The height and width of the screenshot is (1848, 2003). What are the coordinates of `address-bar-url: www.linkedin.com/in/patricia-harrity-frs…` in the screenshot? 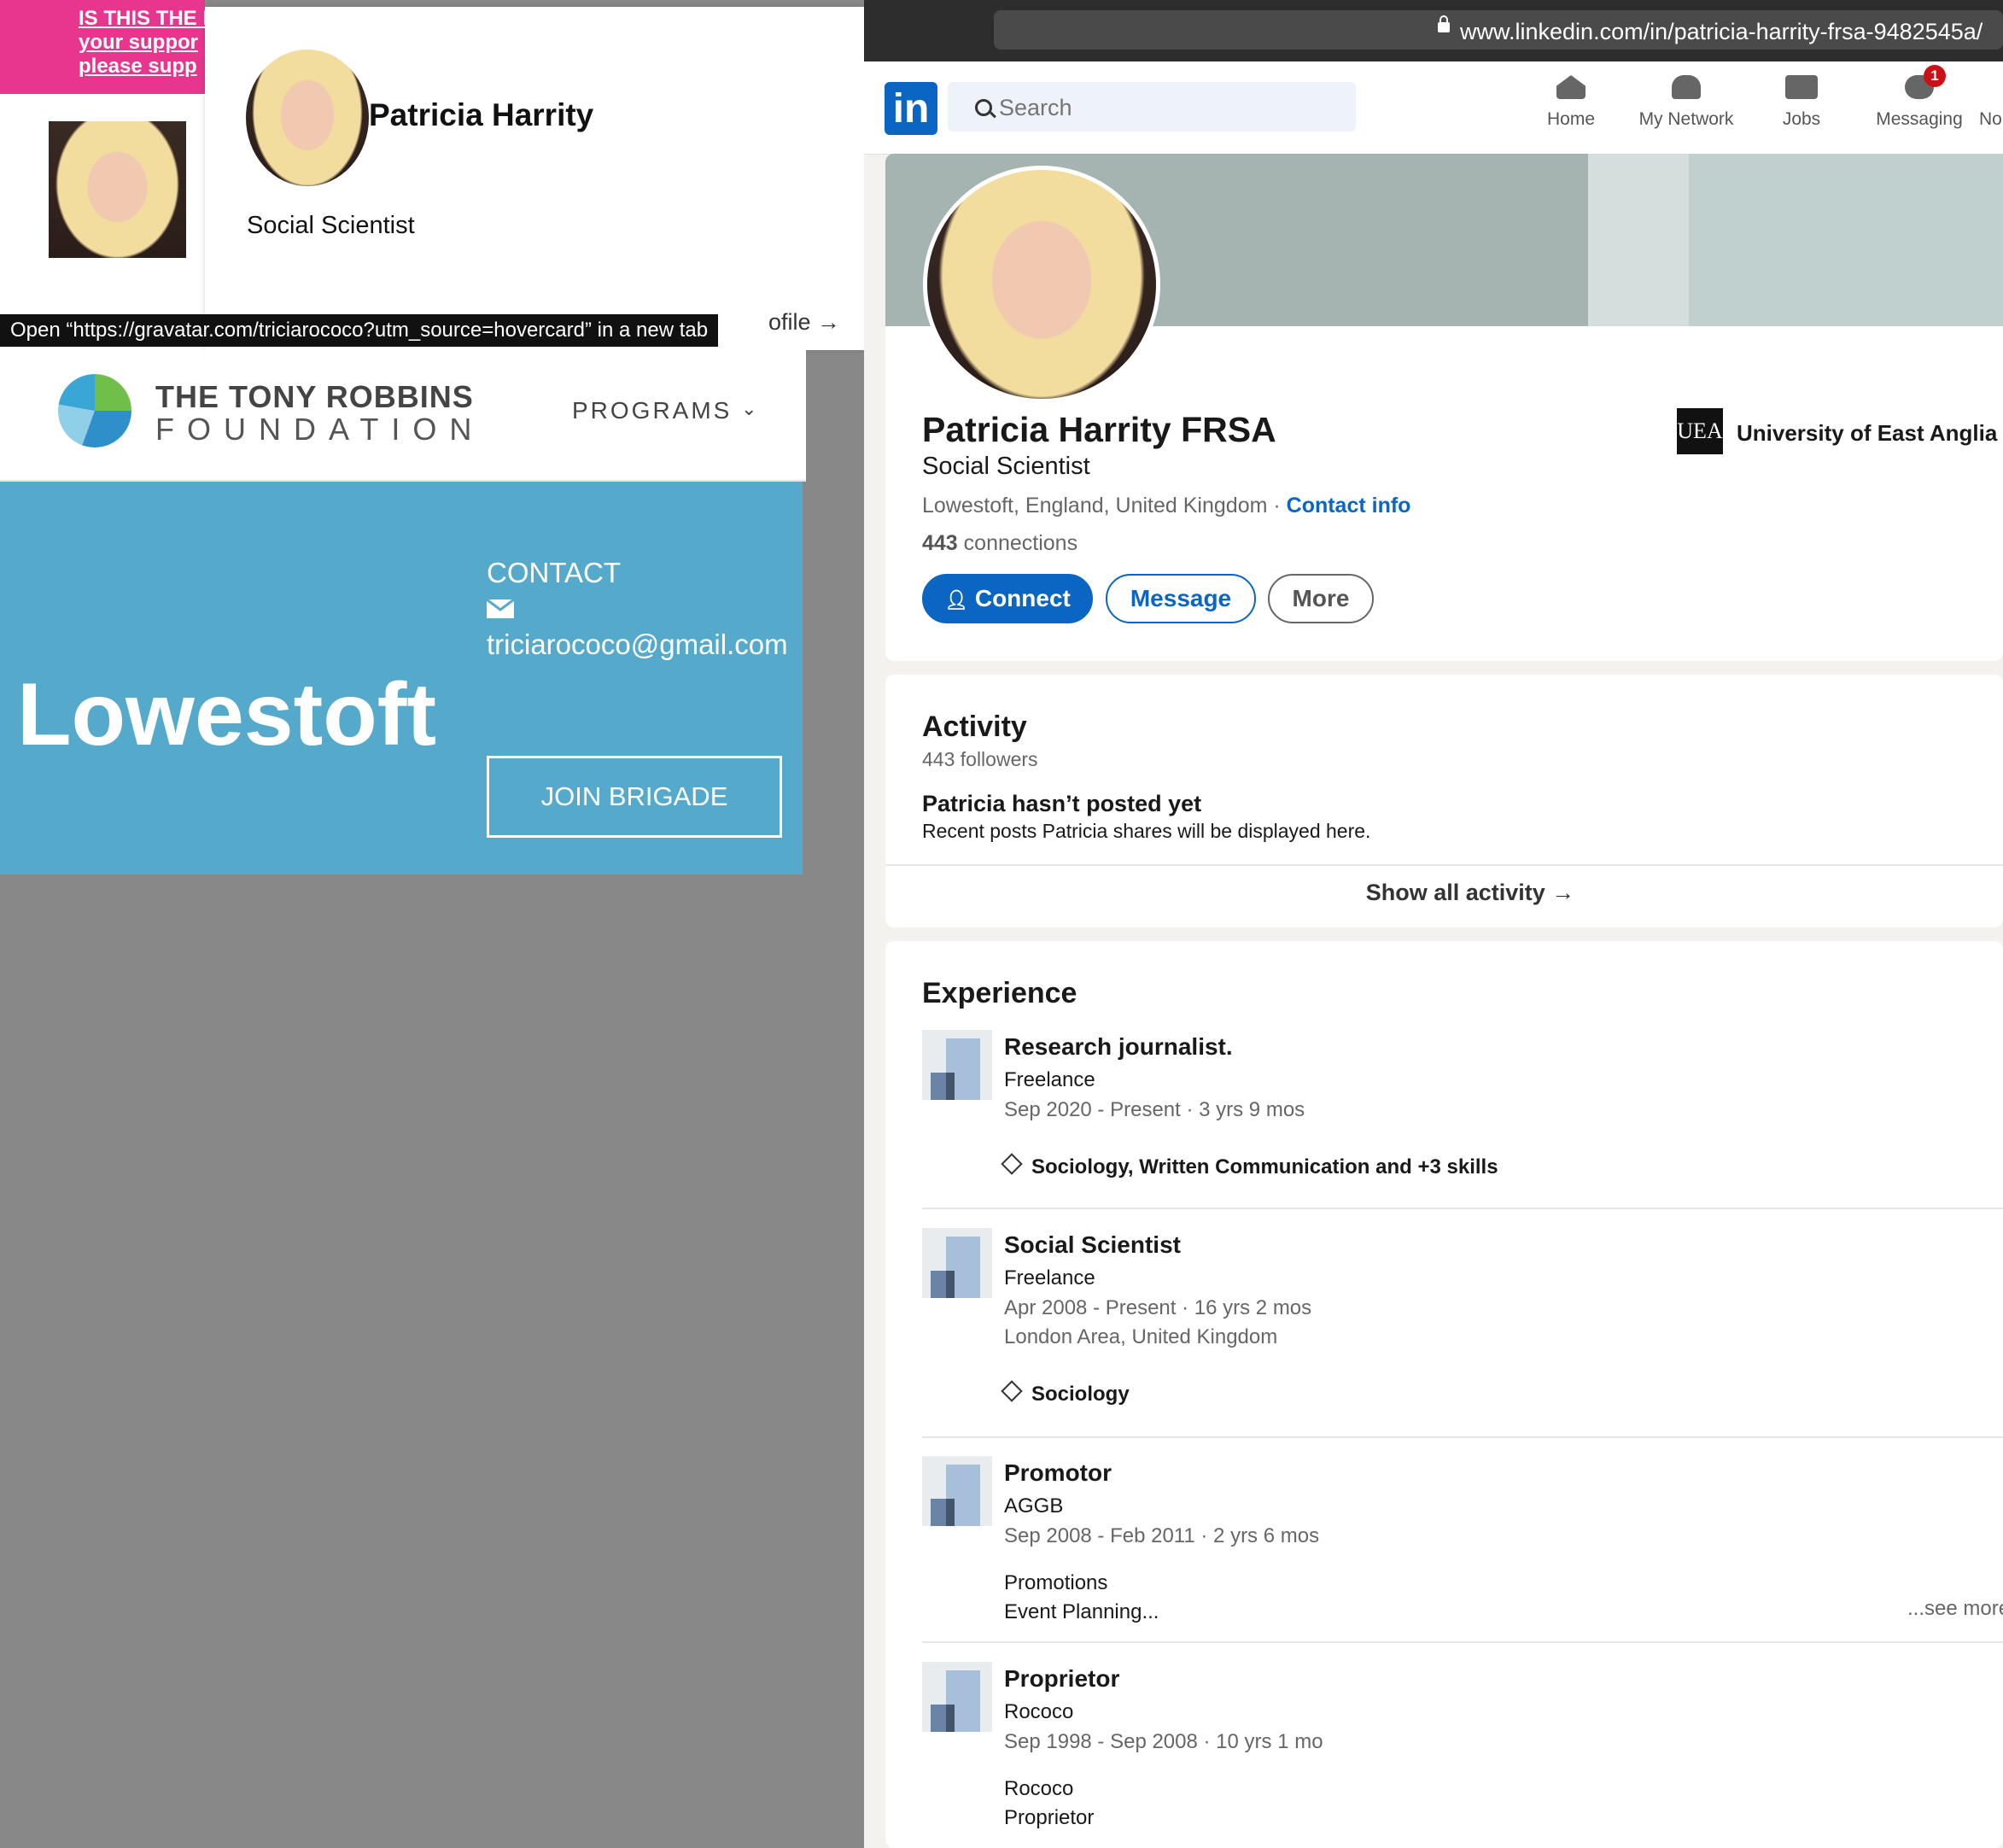 It's located at (1721, 32).